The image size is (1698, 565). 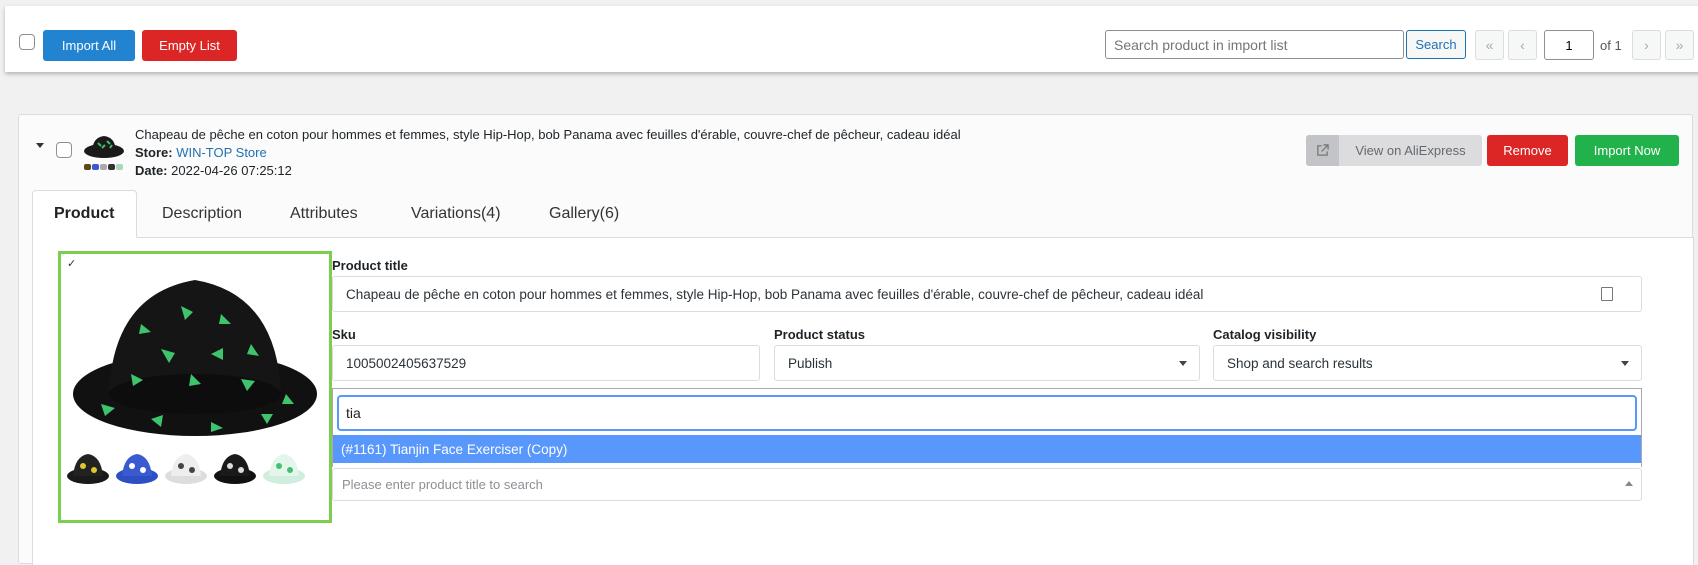 I want to click on view-on-aliexpress-button: View on AliExpress, so click(x=1394, y=150).